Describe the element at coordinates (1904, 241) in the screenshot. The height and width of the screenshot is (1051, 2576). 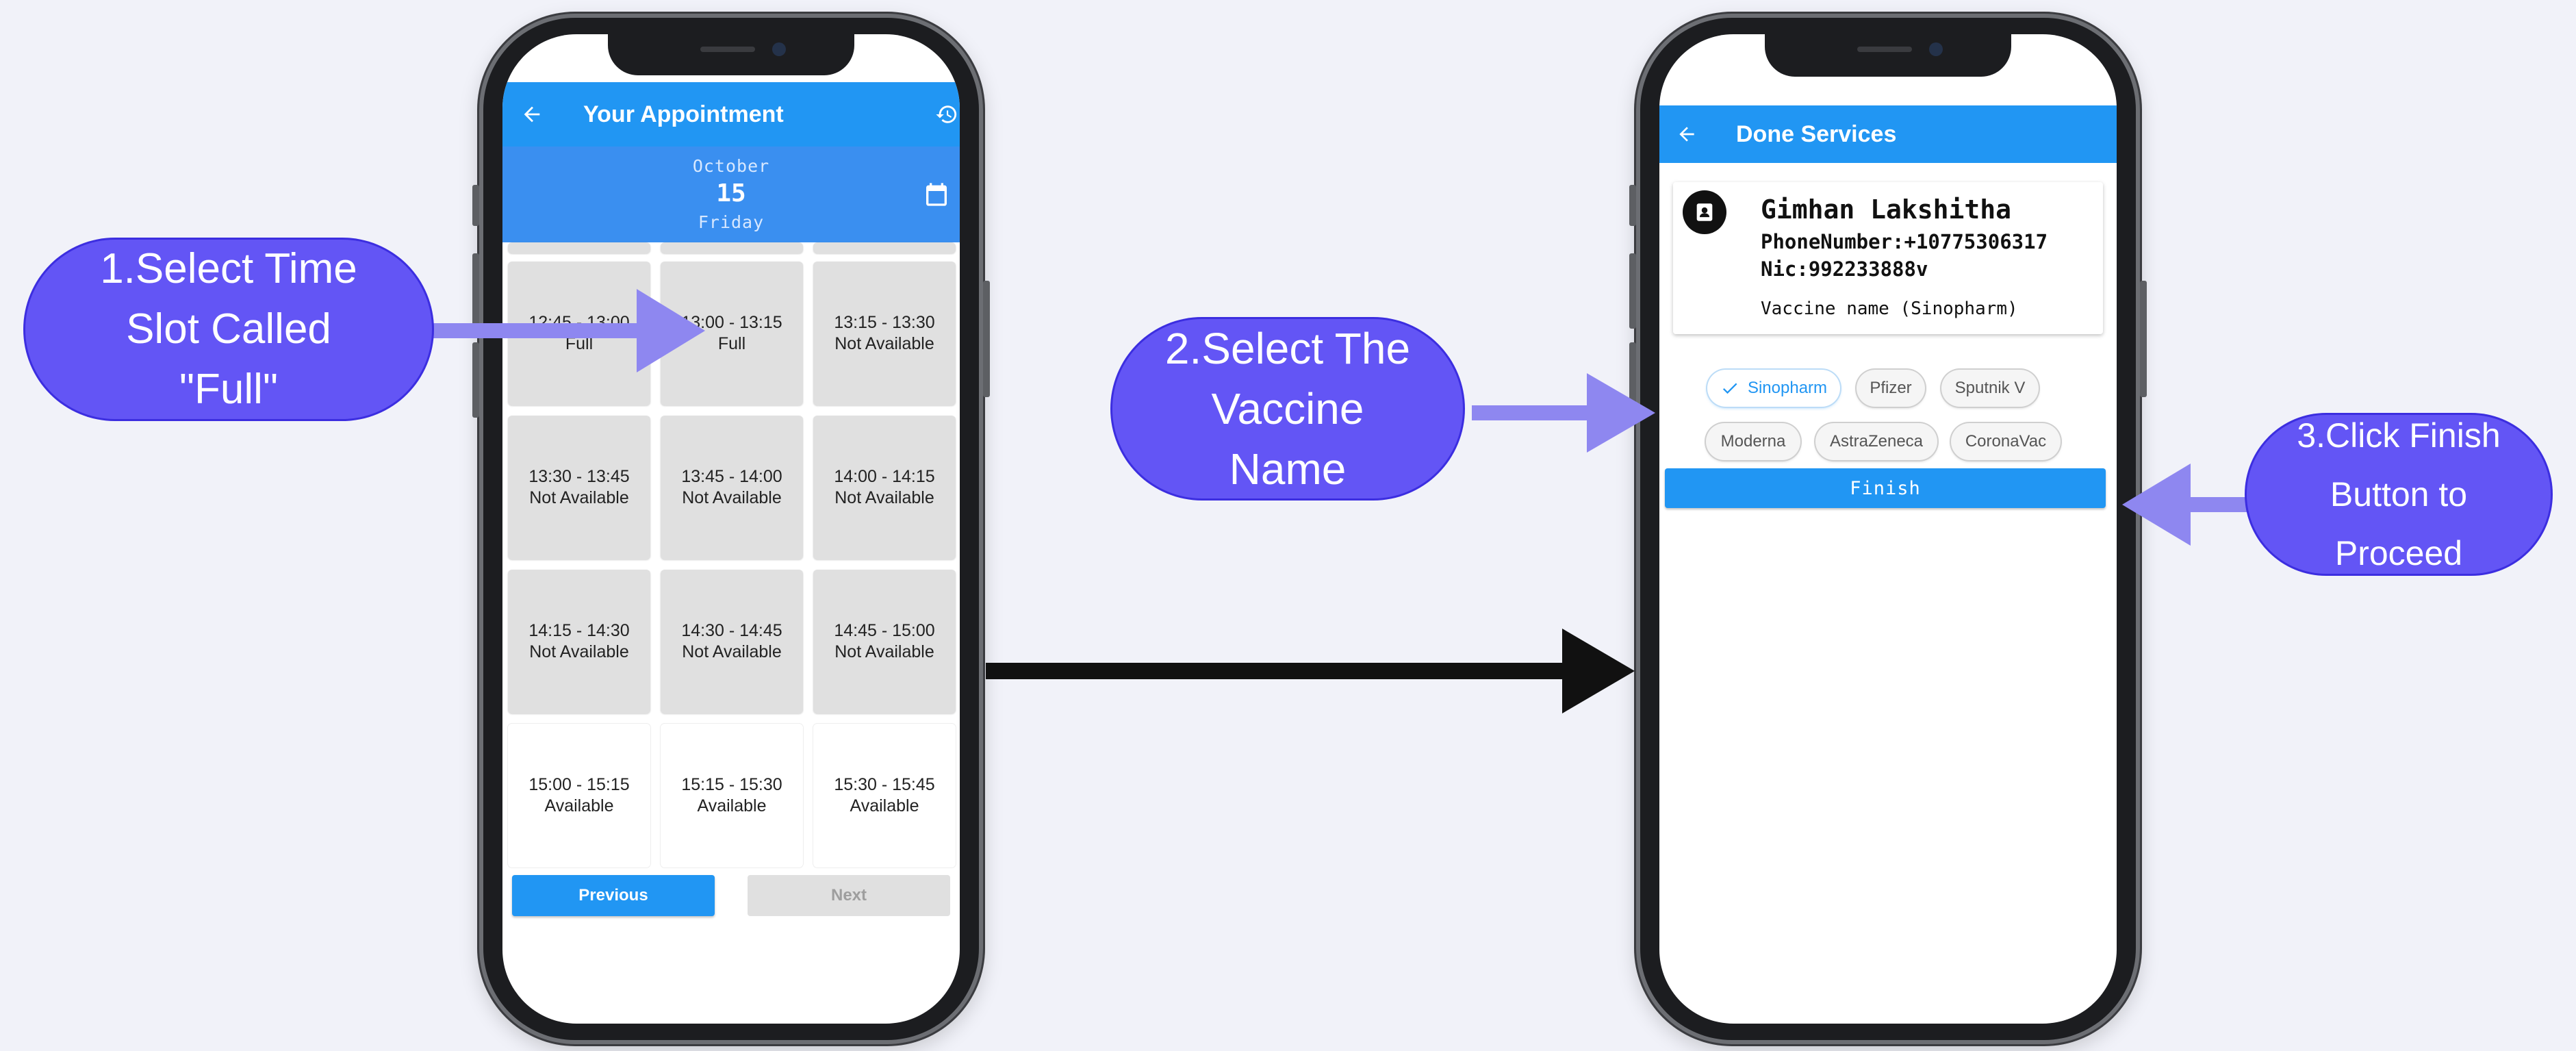
I see `patient-phone: PhoneNumber:+10775306317` at that location.